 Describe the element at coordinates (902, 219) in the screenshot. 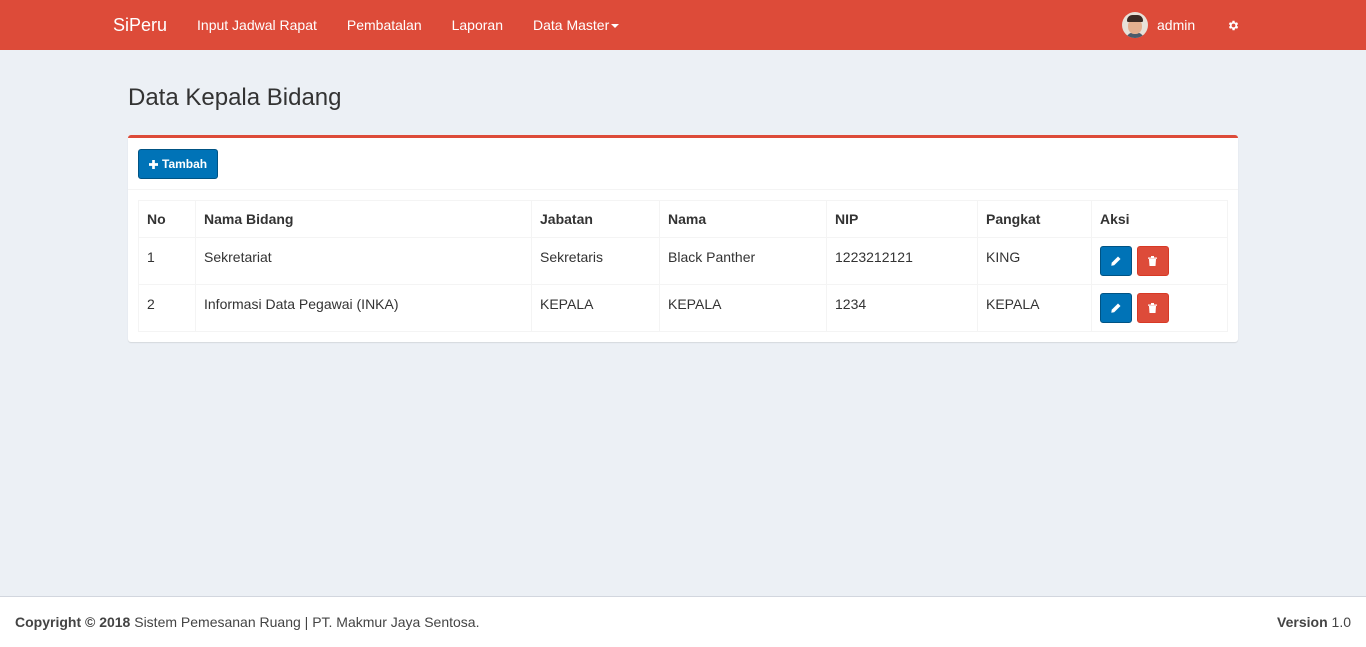

I see `header-nip: NIP` at that location.